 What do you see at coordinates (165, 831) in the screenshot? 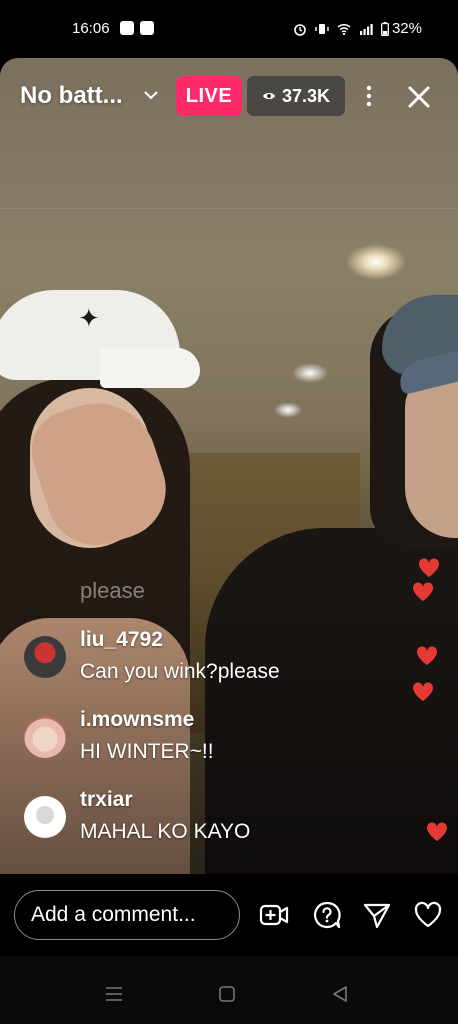
I see `comment-text: MAHAL KO KAYO` at bounding box center [165, 831].